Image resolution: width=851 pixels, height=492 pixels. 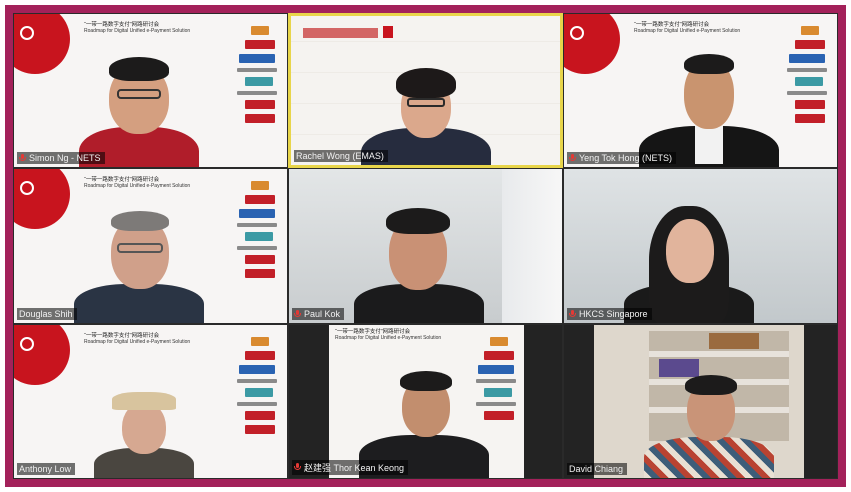 I want to click on participant-name-label: Rachel Wong (EMAS), so click(x=341, y=156).